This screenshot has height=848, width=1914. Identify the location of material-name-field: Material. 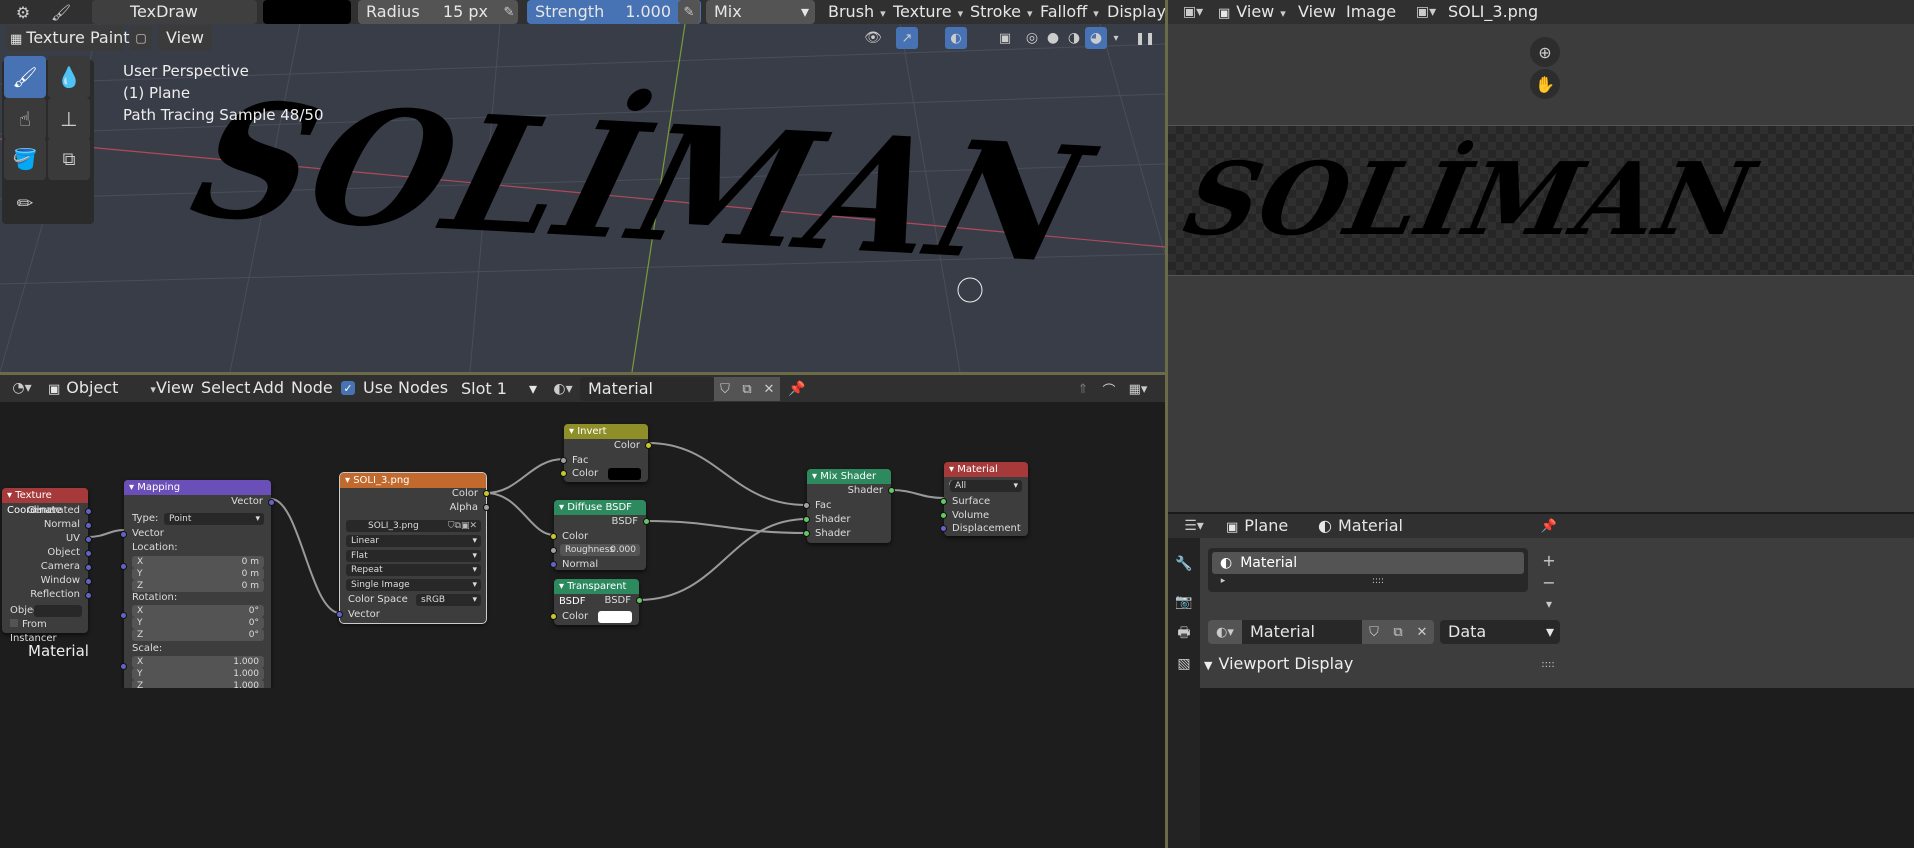
(647, 389).